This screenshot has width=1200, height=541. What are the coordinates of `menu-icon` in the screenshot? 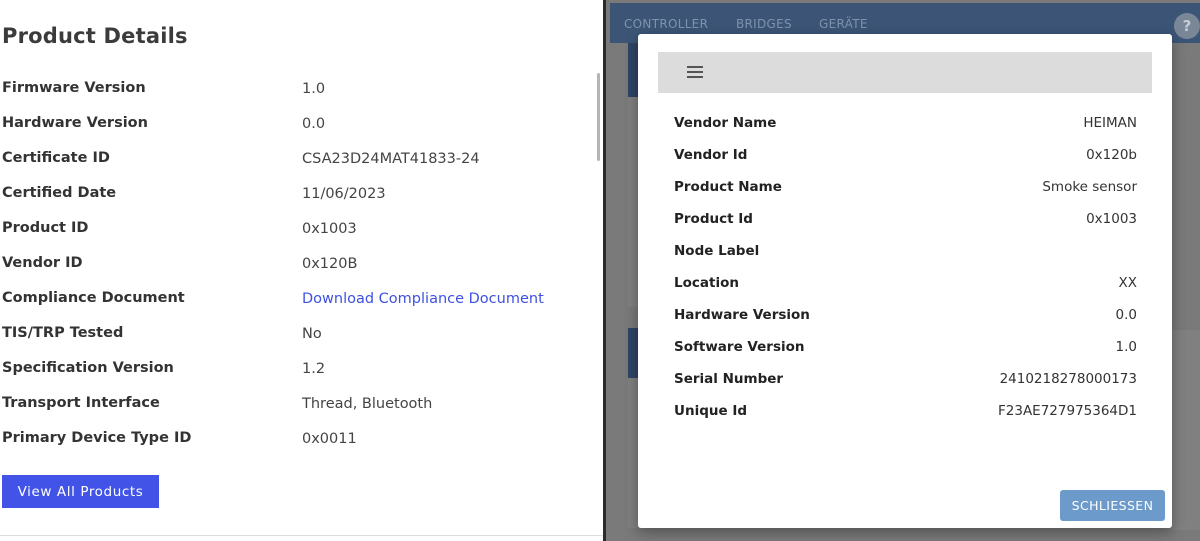 It's located at (695, 72).